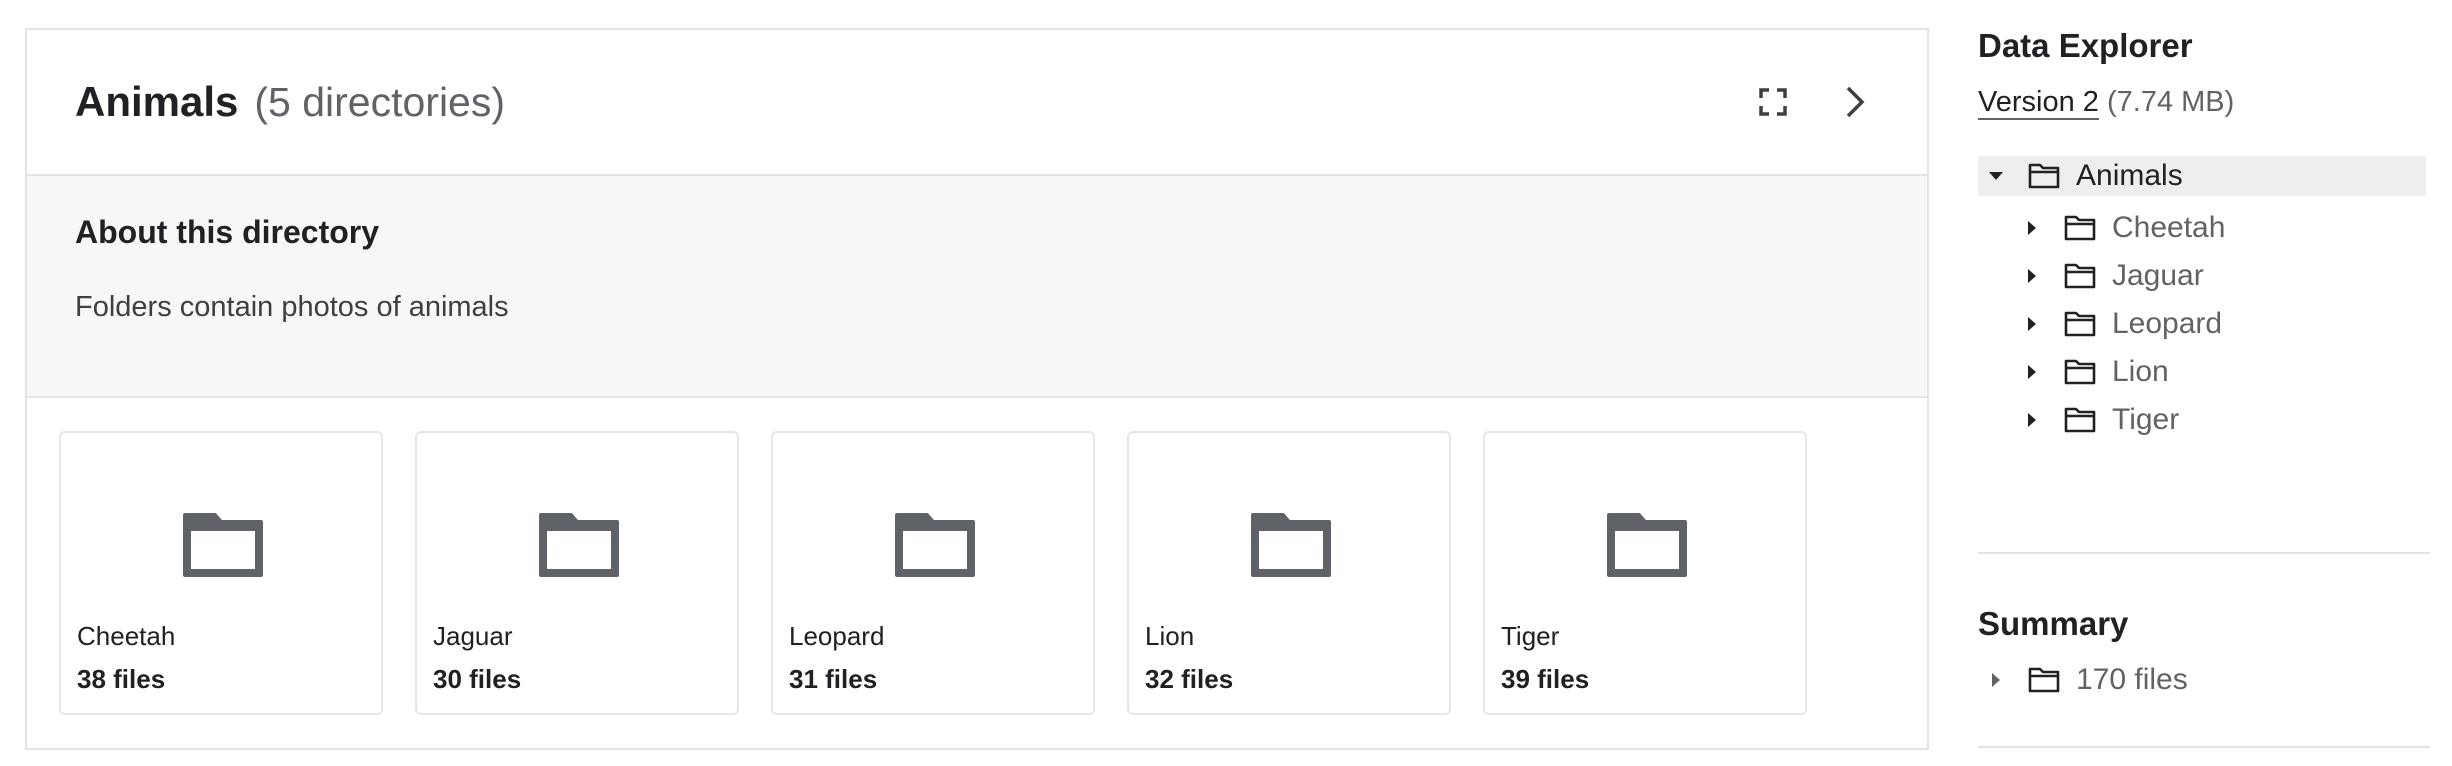  I want to click on summary-files: 170 files, so click(2202, 680).